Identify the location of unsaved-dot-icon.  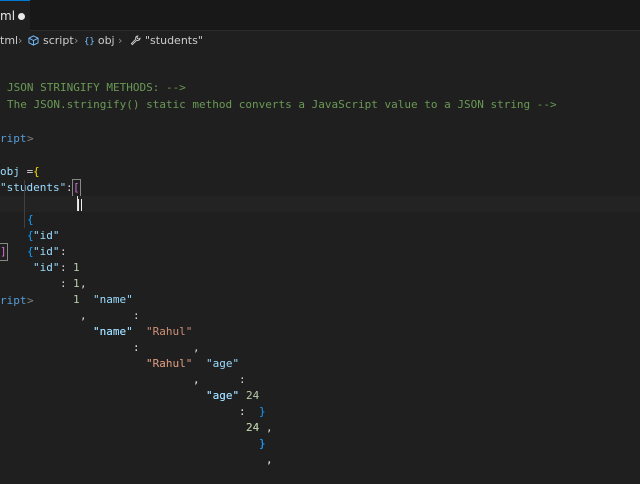
(21, 16).